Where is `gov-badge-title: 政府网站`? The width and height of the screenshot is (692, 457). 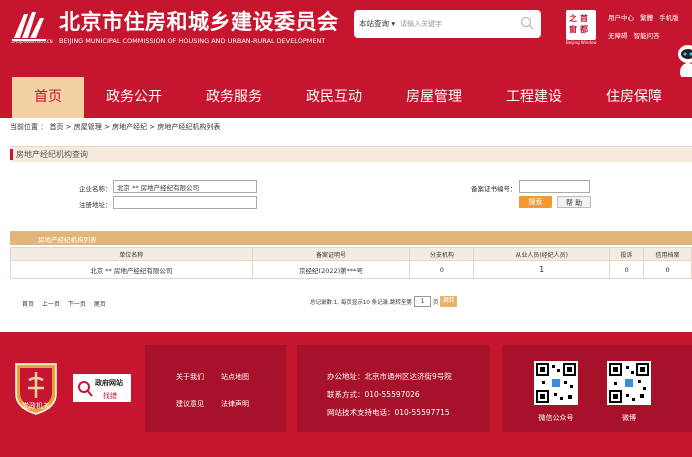
gov-badge-title: 政府网站 is located at coordinates (109, 383).